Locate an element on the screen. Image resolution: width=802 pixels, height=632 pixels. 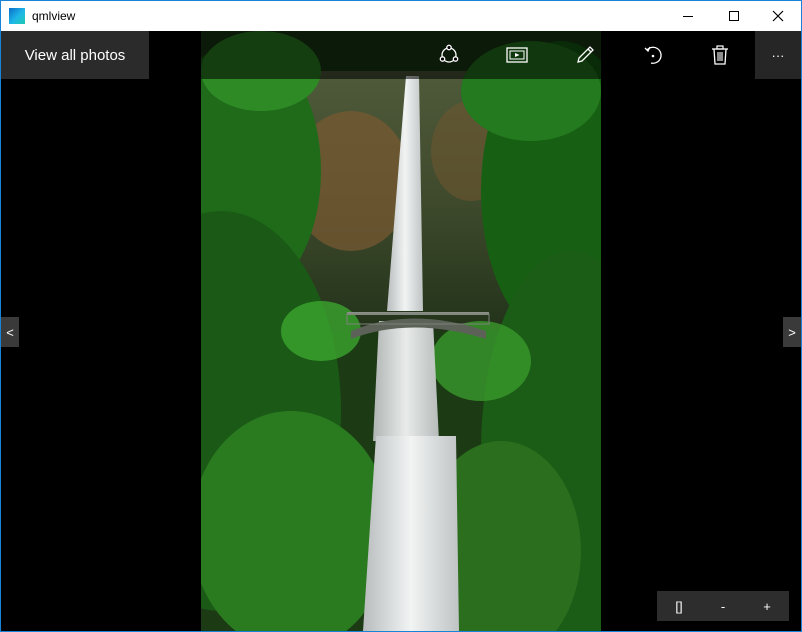
title-bar: qmlview is located at coordinates (401, 16).